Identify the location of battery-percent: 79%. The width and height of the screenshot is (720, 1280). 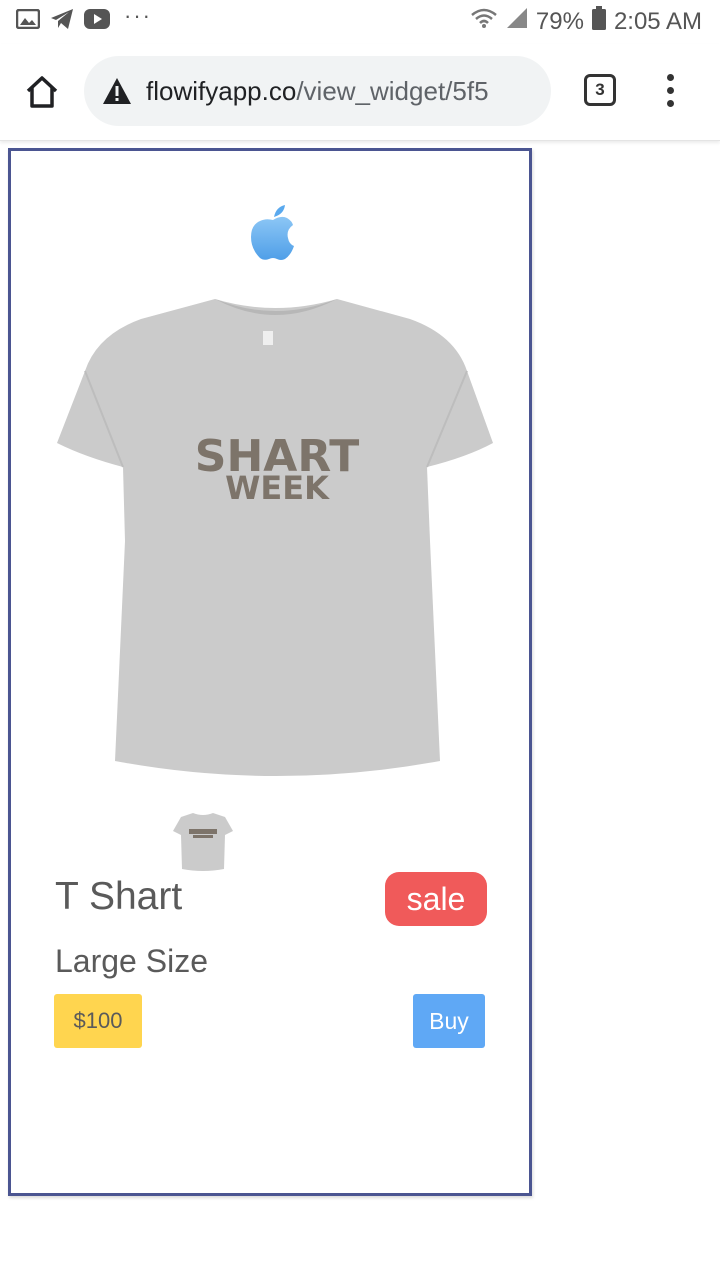
(559, 21).